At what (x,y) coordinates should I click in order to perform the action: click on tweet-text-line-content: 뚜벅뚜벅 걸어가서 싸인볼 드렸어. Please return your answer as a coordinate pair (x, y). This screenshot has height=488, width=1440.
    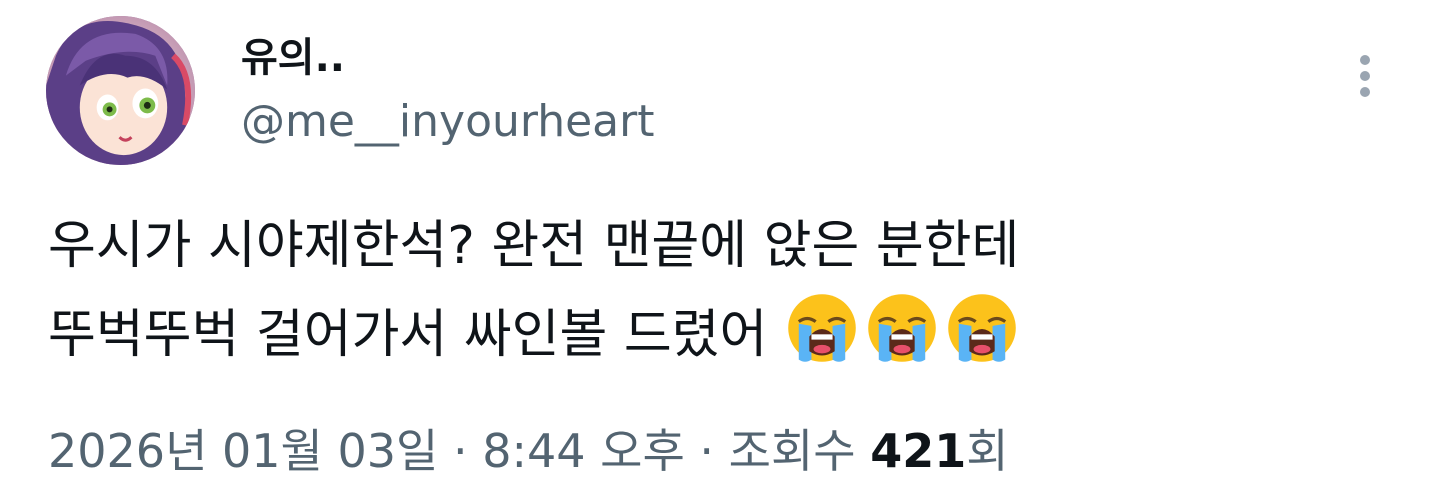
    Looking at the image, I should click on (408, 335).